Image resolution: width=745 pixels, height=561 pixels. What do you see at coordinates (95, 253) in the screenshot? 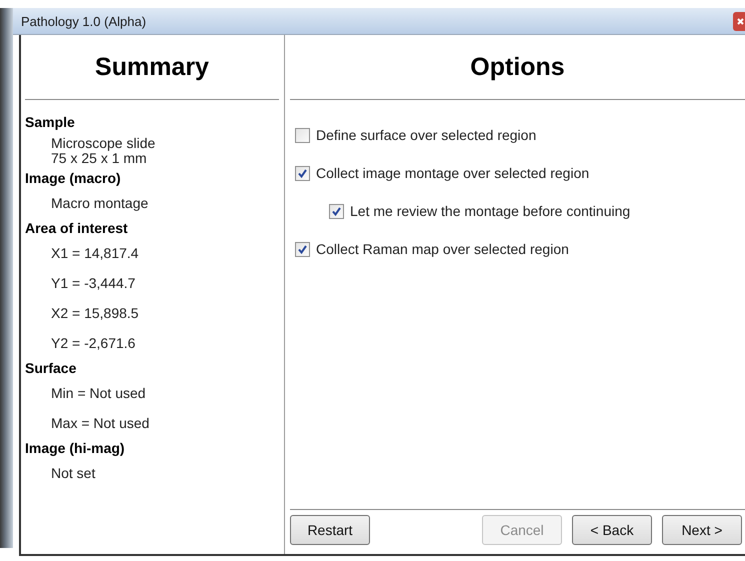
I see `summary-value: X1 = 14,817.4` at bounding box center [95, 253].